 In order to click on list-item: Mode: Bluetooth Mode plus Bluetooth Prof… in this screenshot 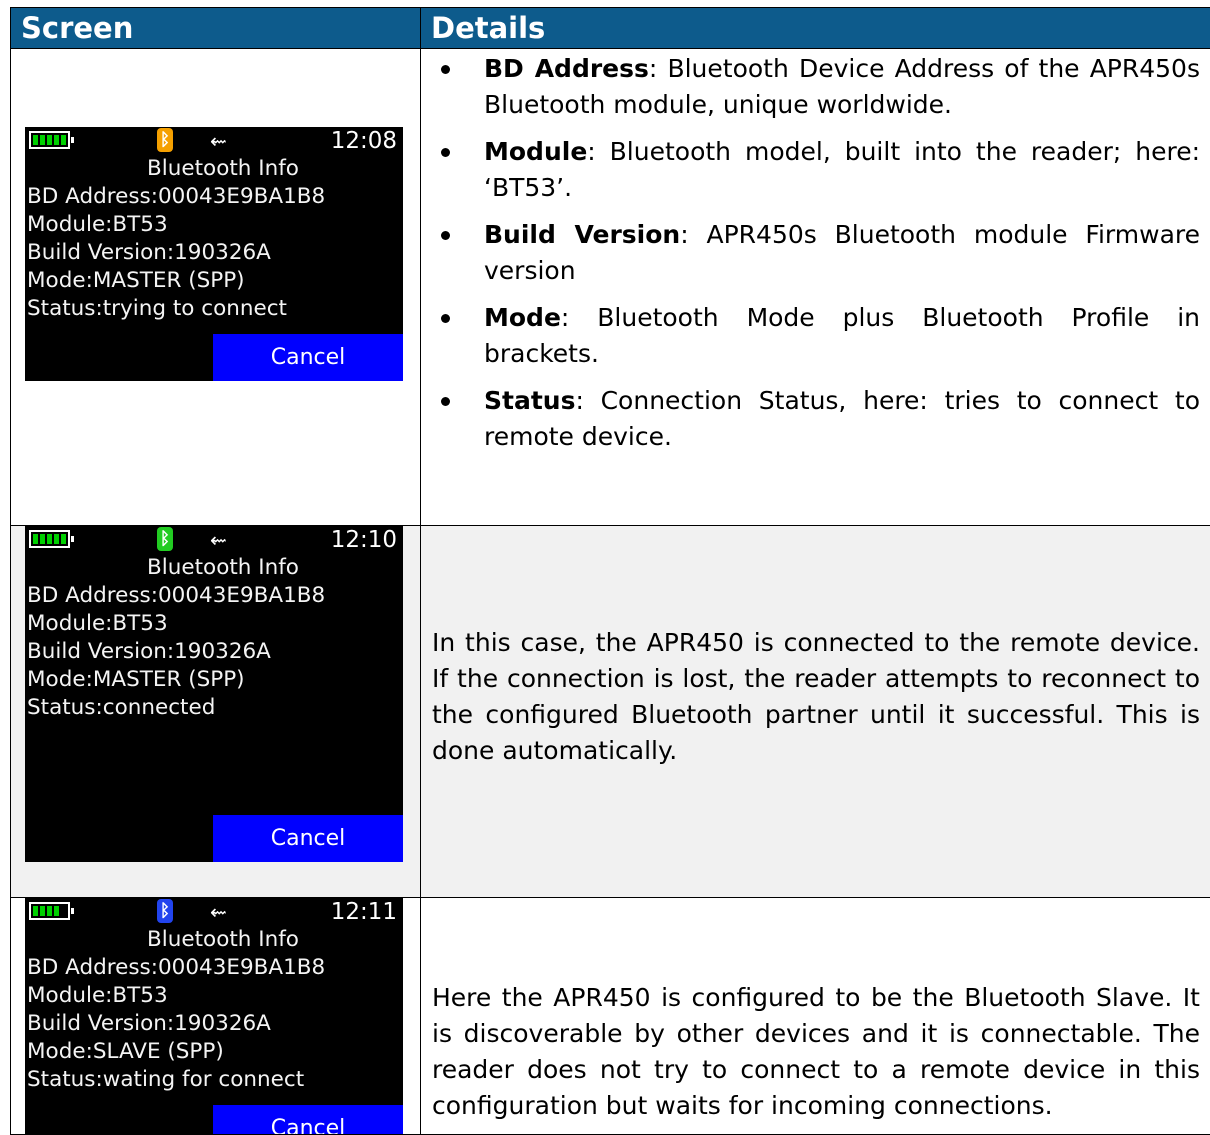, I will do `click(815, 336)`.